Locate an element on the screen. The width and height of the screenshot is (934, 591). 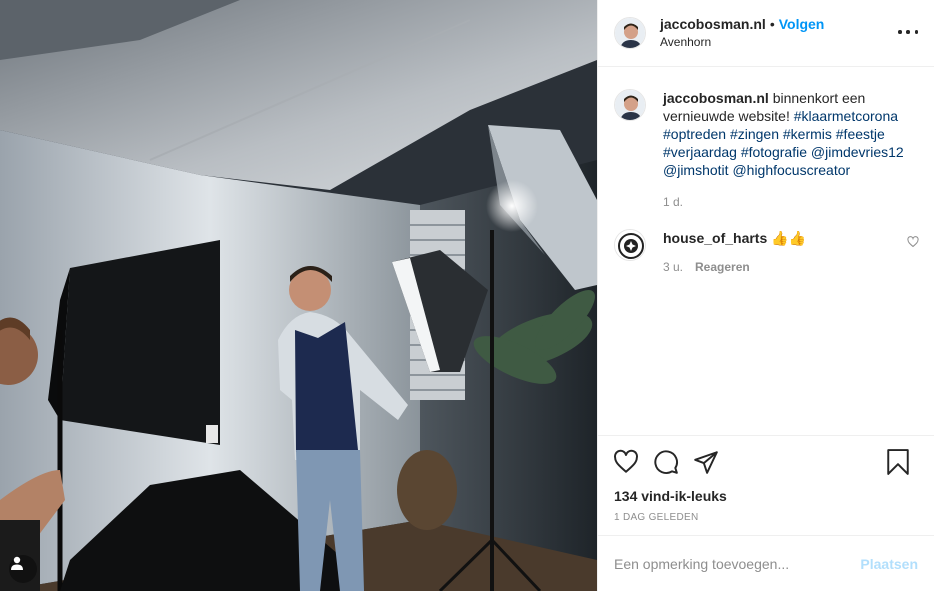
small-heart-icon is located at coordinates (913, 242).